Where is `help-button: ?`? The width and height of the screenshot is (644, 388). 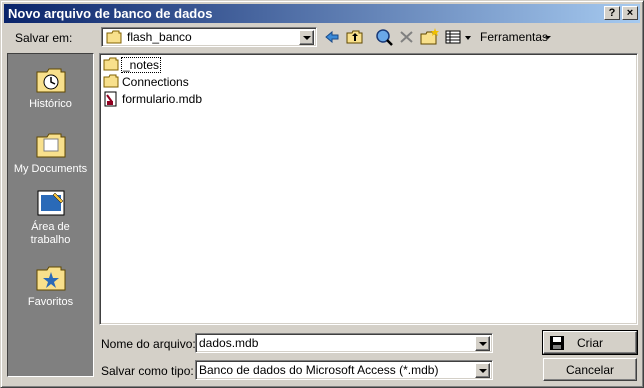 help-button: ? is located at coordinates (612, 13).